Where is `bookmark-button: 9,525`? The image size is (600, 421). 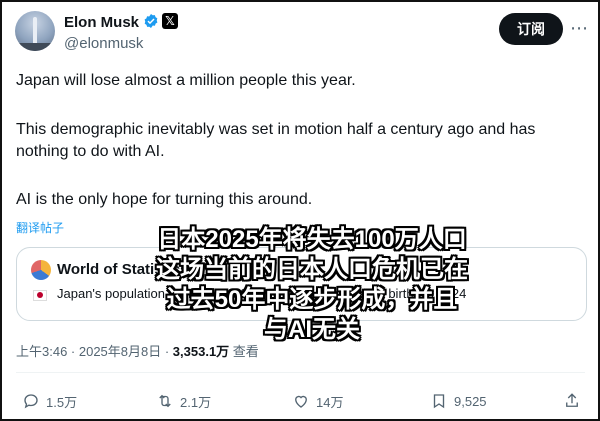 bookmark-button: 9,525 is located at coordinates (458, 401).